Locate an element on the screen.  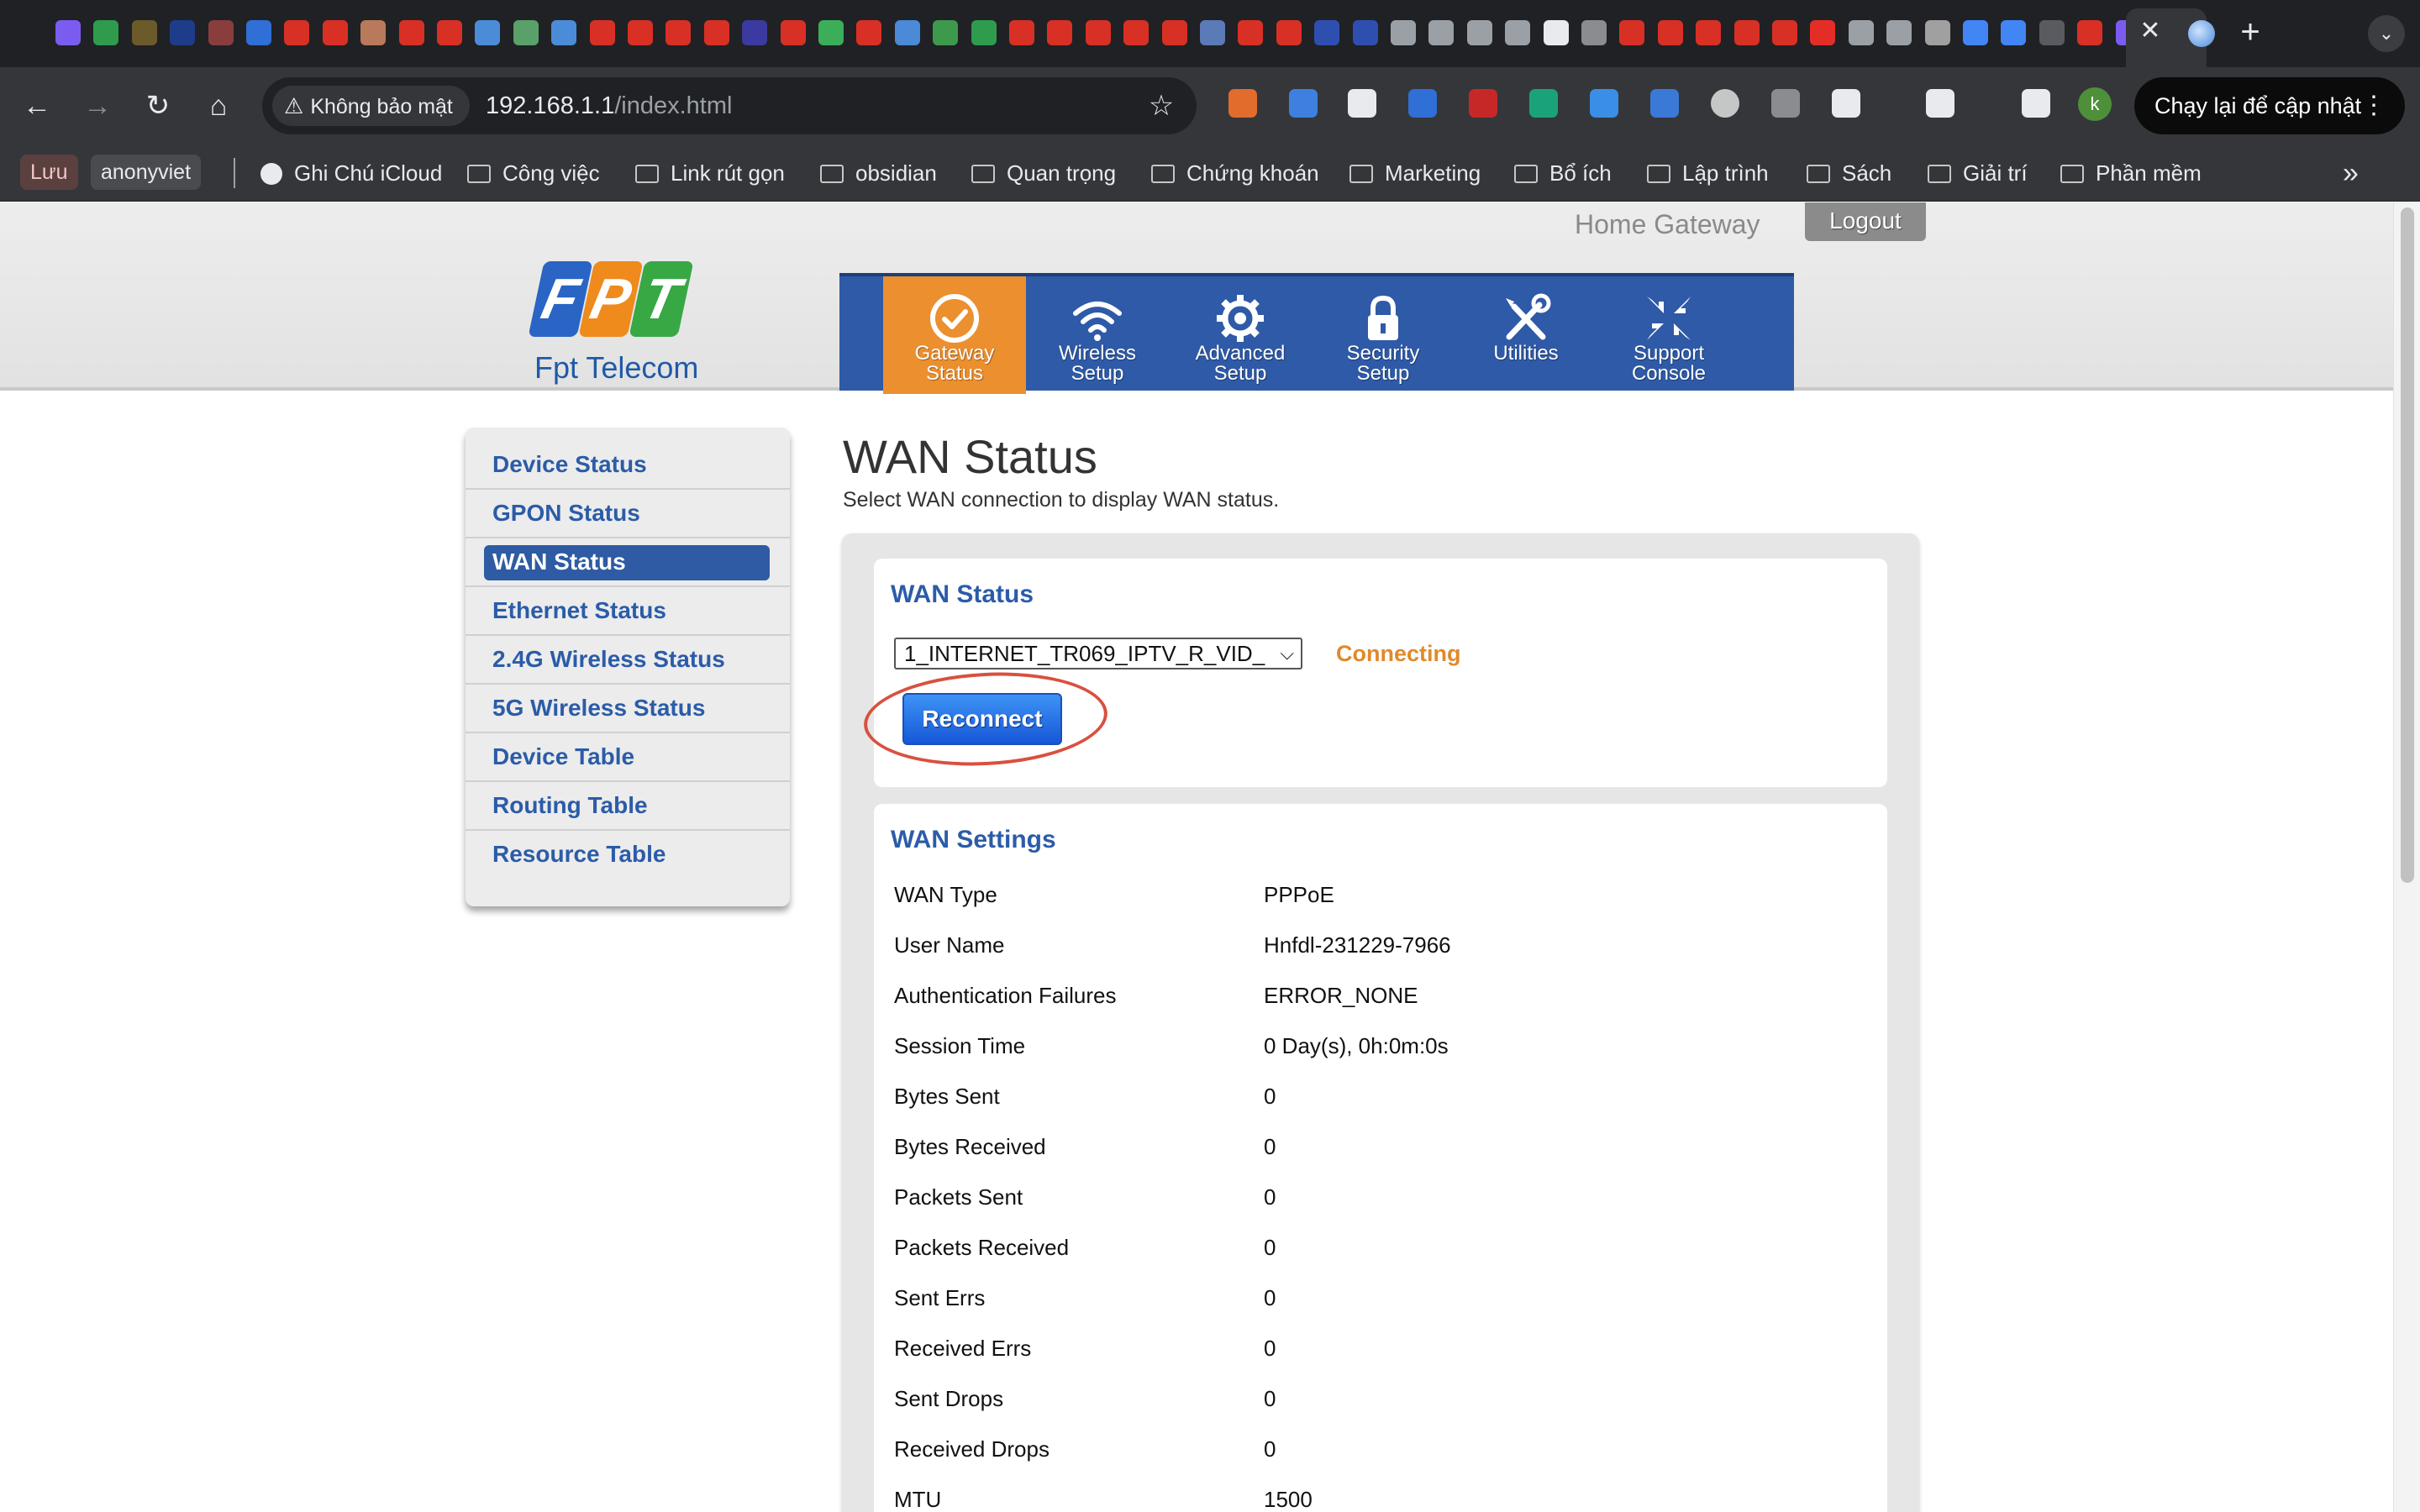
sidebar-item-5g-wireless-status: 5G Wireless Status is located at coordinates (628, 709).